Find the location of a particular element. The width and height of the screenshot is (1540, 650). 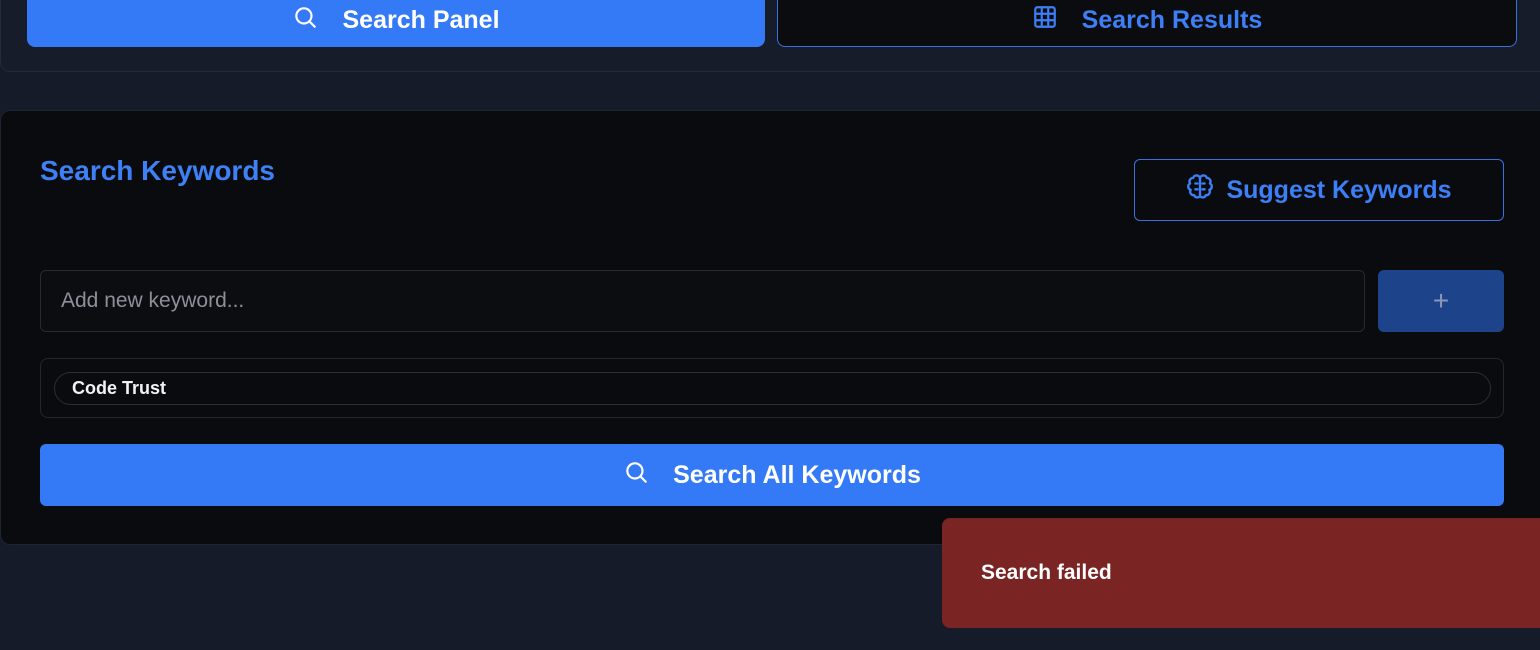

tab-search-panel: Search Panel is located at coordinates (396, 23).